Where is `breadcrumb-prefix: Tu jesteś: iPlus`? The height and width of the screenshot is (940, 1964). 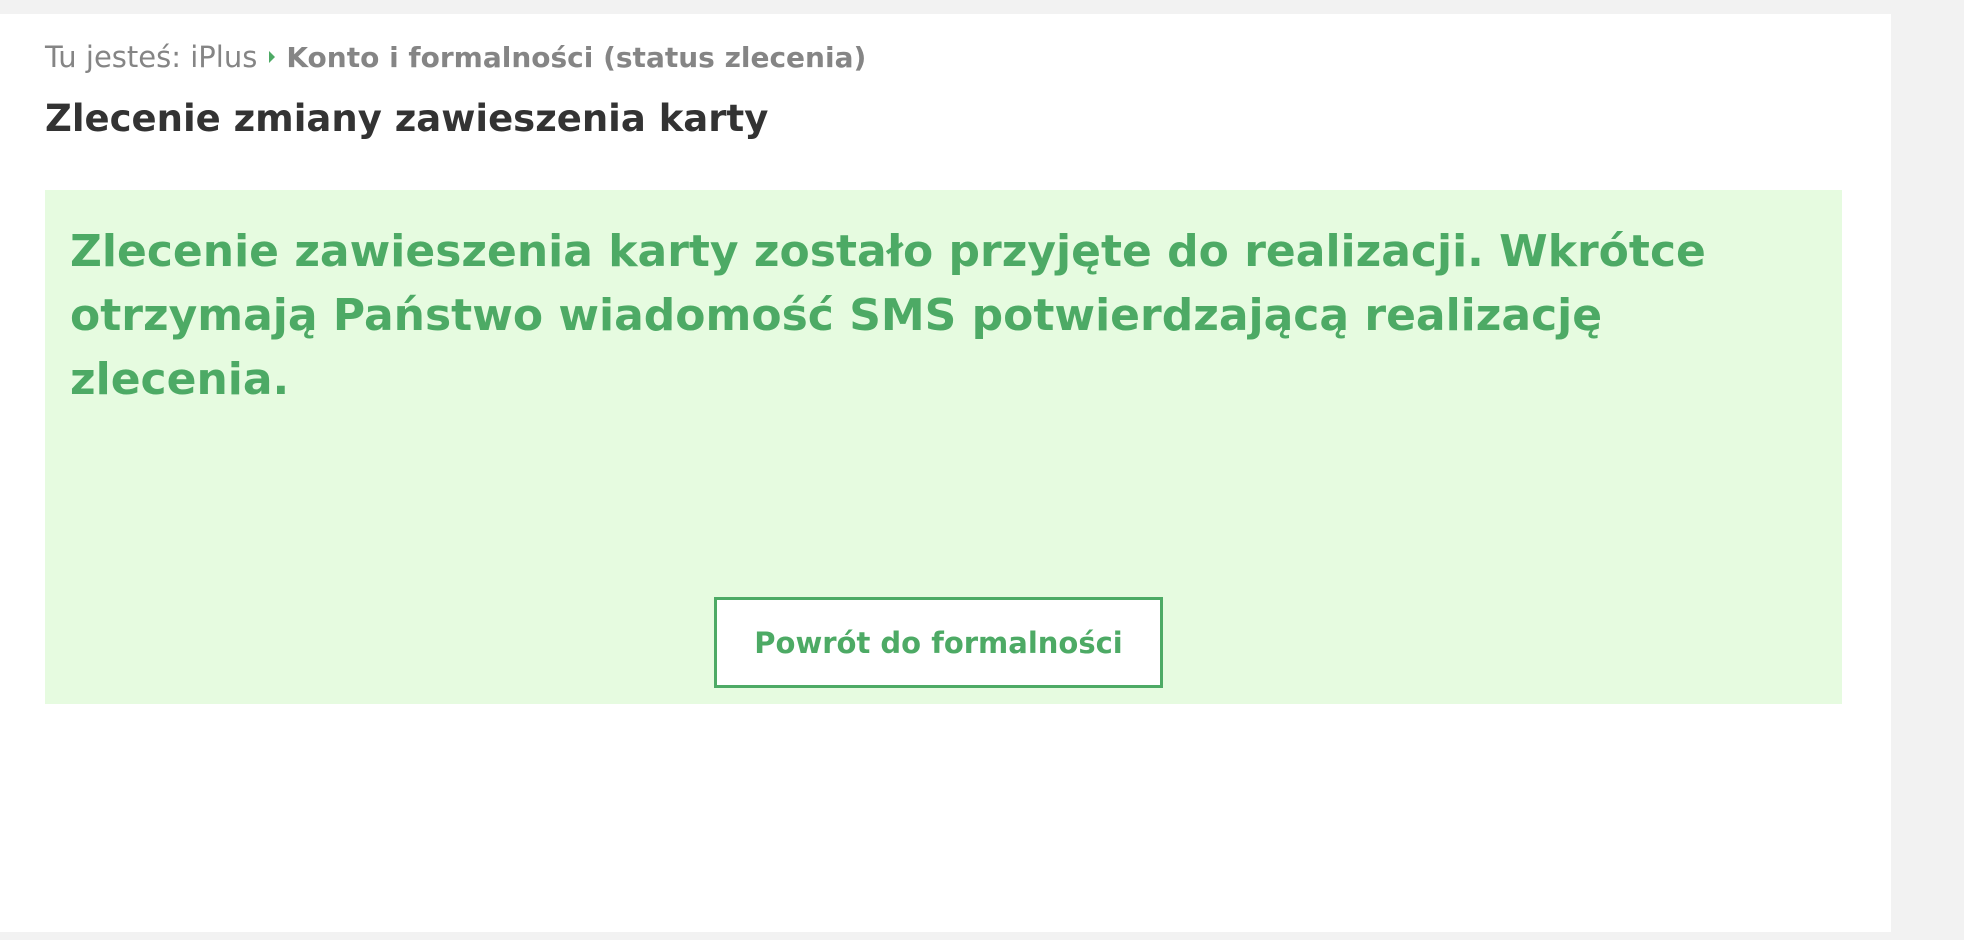
breadcrumb-prefix: Tu jesteś: iPlus is located at coordinates (151, 57).